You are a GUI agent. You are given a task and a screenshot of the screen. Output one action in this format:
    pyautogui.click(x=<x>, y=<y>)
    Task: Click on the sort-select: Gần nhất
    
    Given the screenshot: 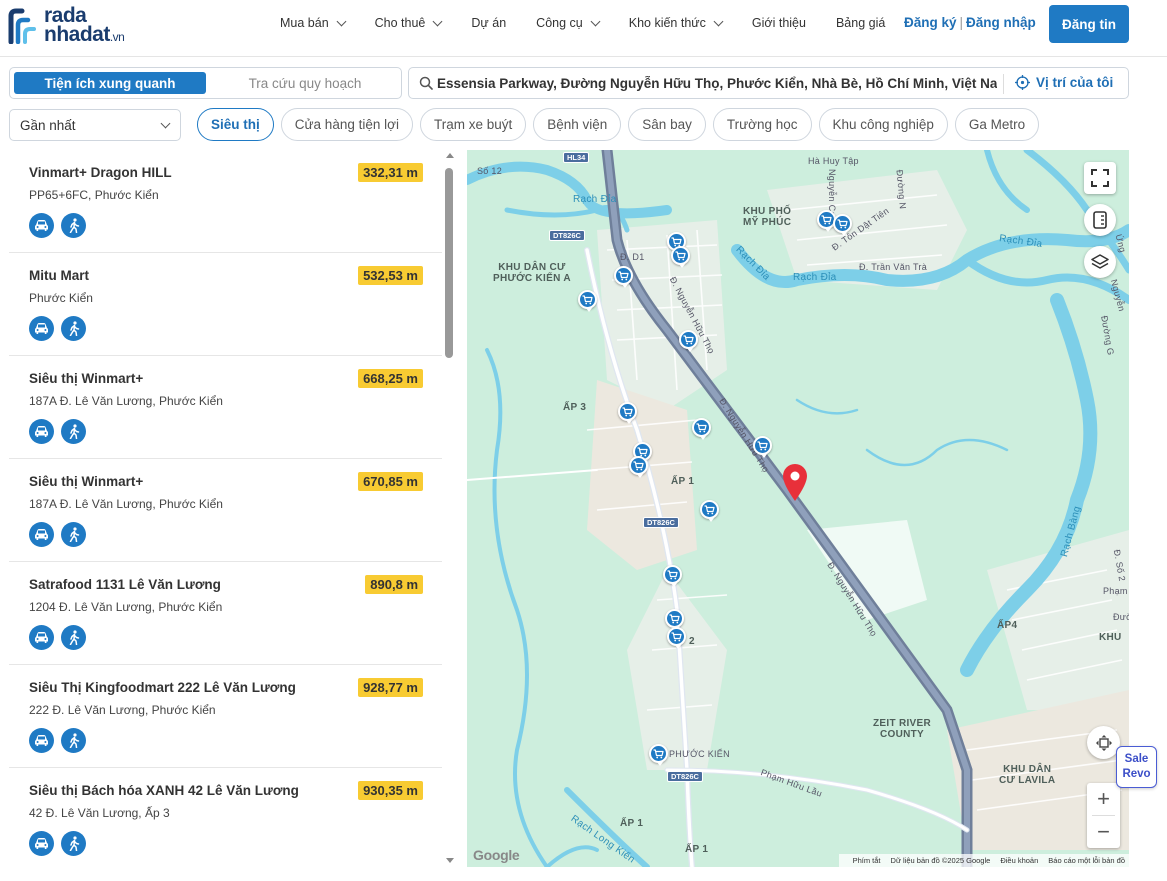 What is the action you would take?
    pyautogui.click(x=95, y=125)
    